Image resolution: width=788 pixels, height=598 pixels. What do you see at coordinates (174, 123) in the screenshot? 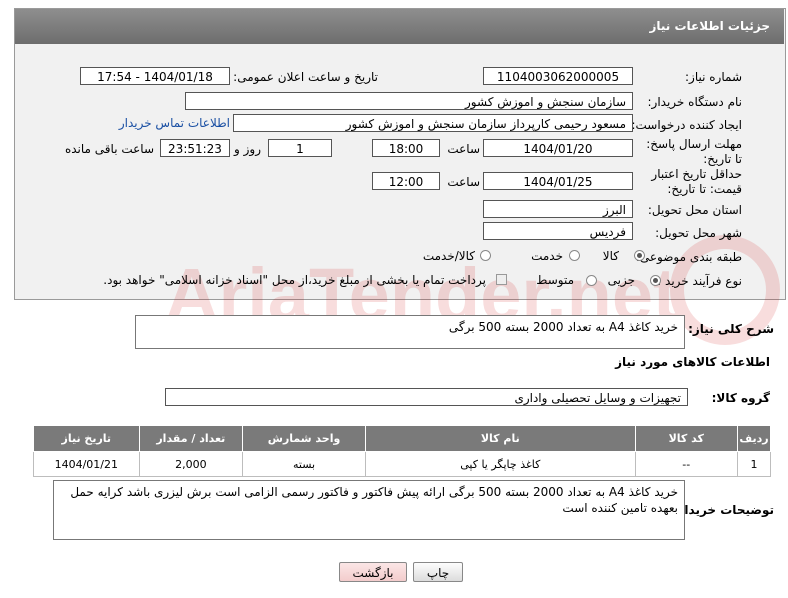
I see `contact-info-link: اطلاعات تماس خریدار` at bounding box center [174, 123].